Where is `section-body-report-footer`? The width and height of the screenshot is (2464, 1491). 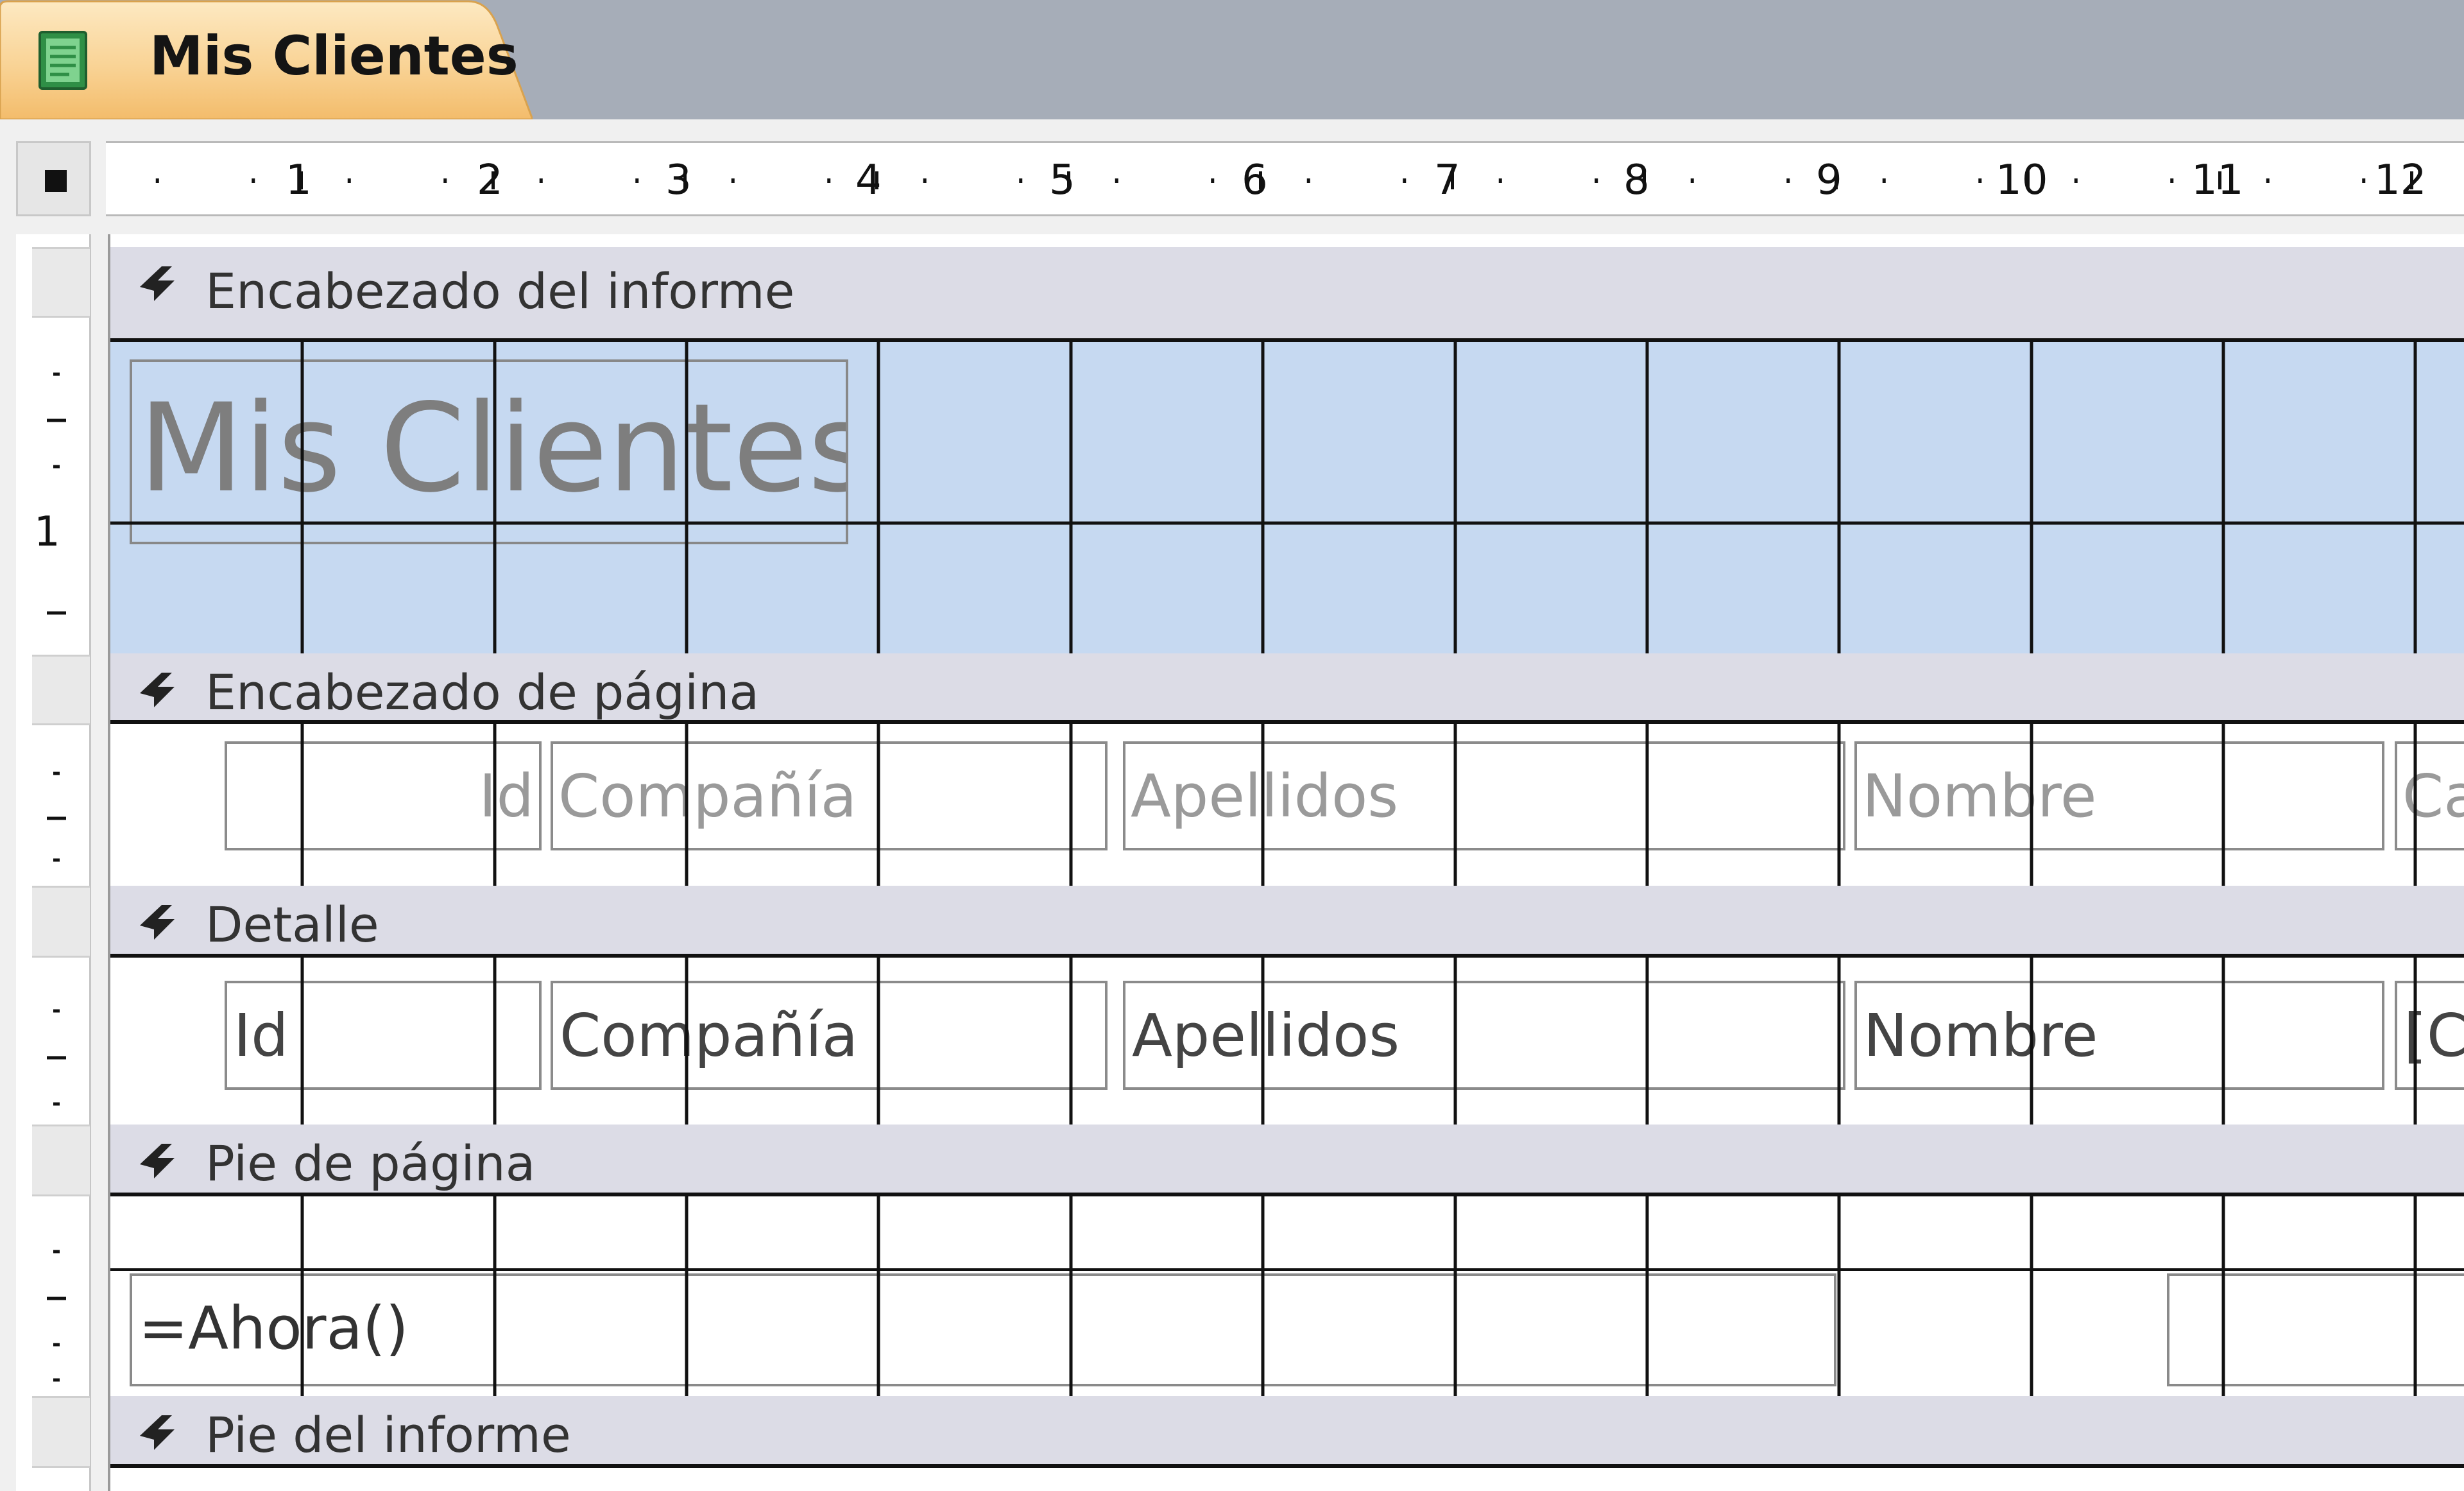 section-body-report-footer is located at coordinates (1287, 1479).